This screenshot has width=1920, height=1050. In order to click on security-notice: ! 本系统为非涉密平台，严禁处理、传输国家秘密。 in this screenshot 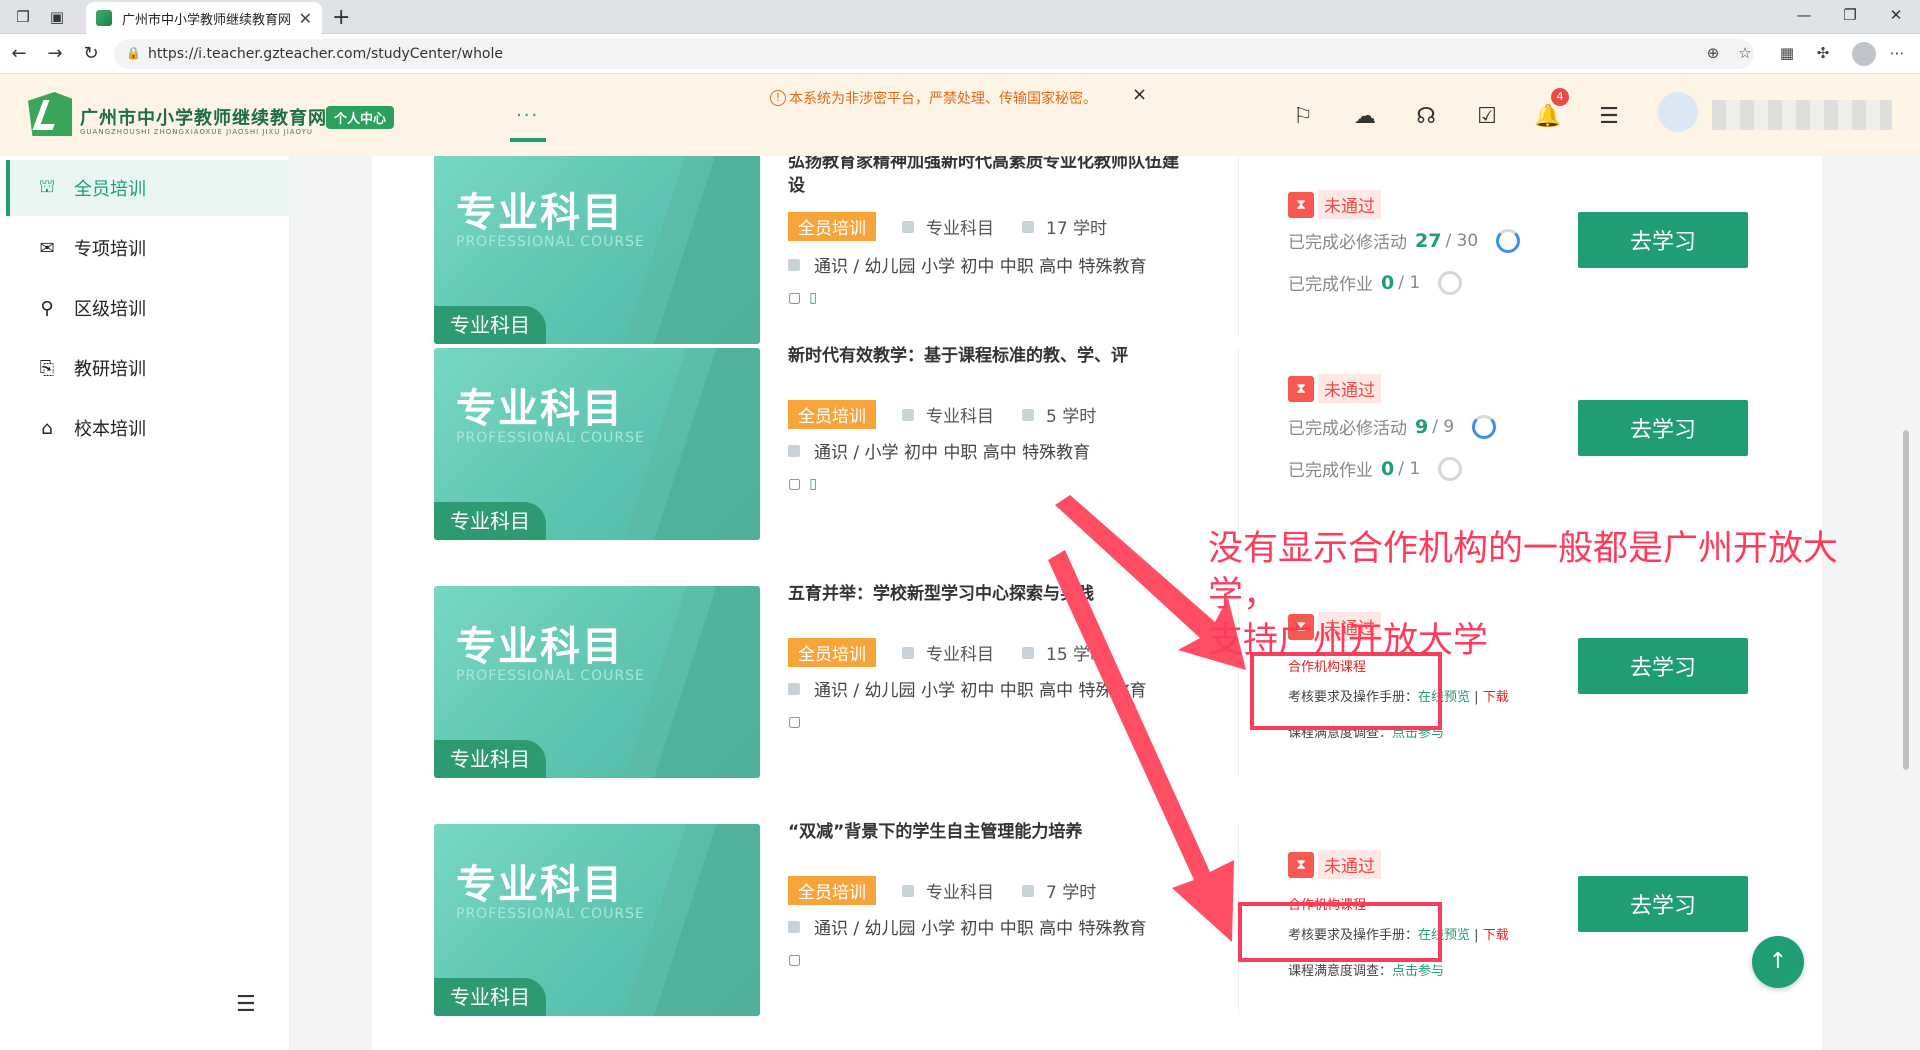, I will do `click(933, 98)`.